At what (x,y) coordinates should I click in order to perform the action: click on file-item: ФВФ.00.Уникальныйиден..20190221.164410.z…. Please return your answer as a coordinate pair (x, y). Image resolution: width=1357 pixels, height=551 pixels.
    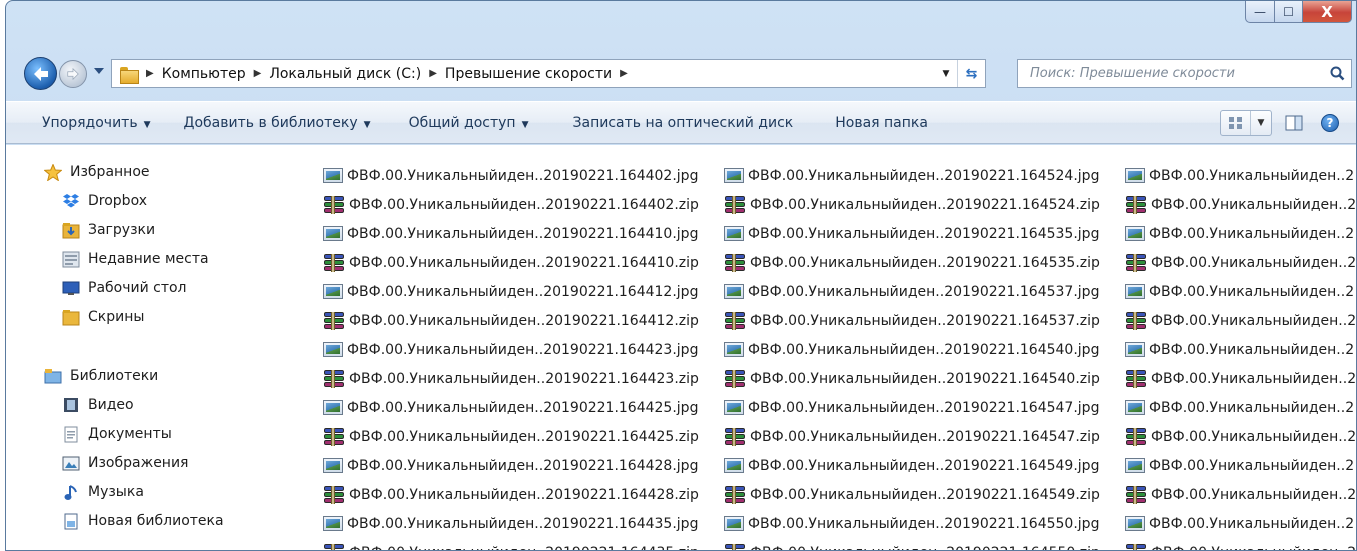
    Looking at the image, I should click on (511, 262).